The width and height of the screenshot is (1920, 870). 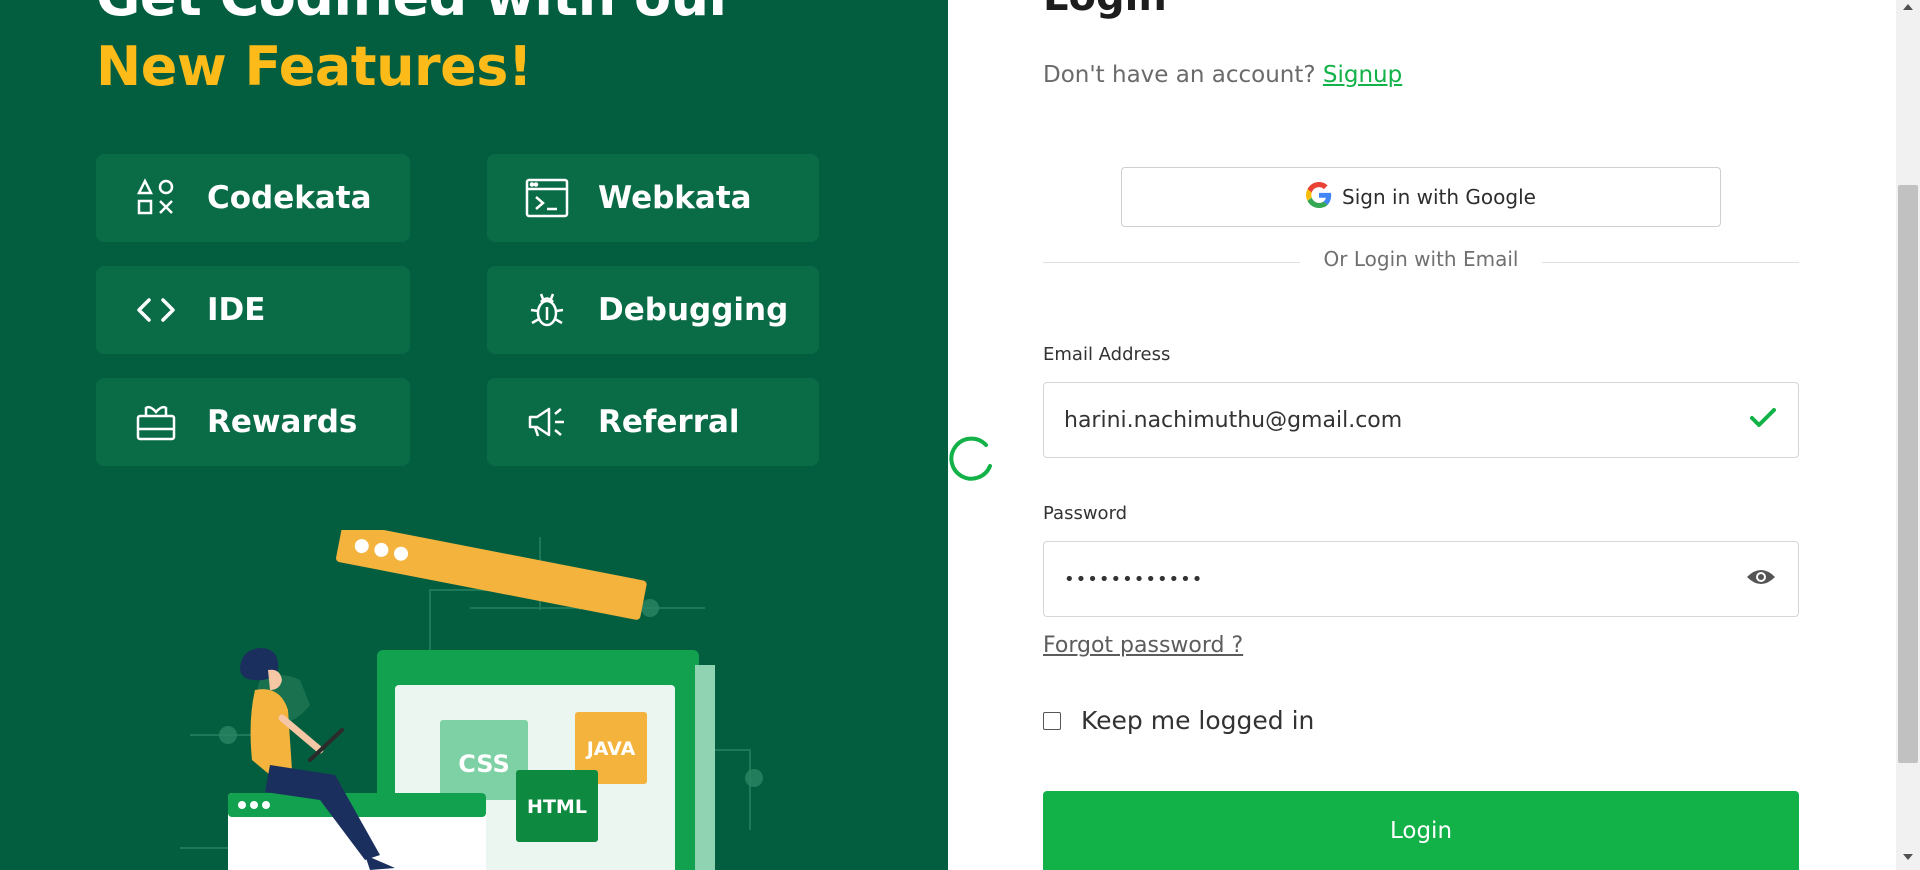 I want to click on divider: Or Login with Email, so click(x=1421, y=259).